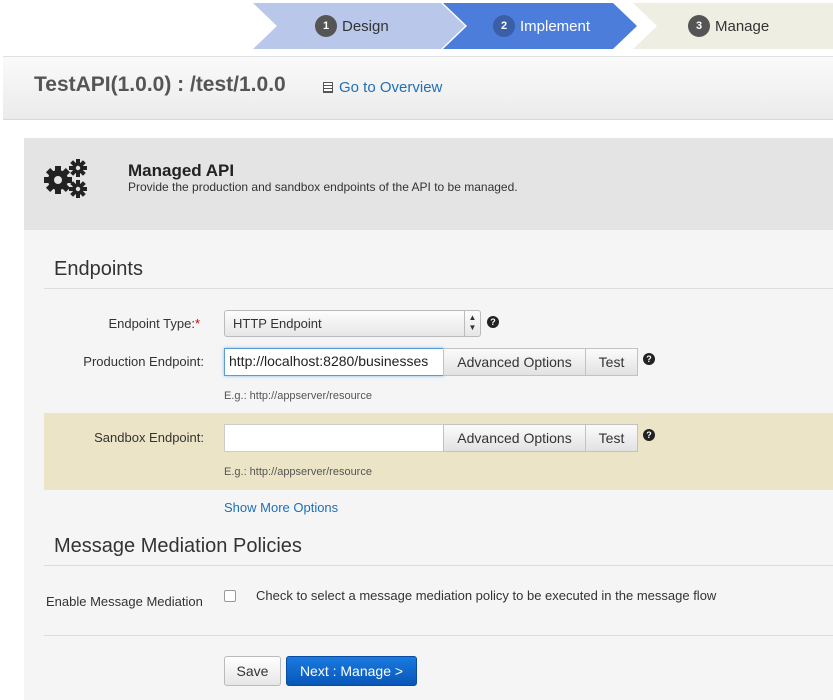 This screenshot has height=700, width=833. Describe the element at coordinates (699, 26) in the screenshot. I see `step-number: 3` at that location.